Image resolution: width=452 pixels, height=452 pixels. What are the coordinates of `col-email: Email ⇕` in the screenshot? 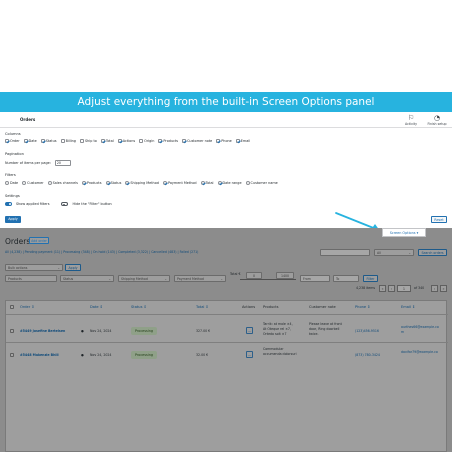 It's located at (408, 307).